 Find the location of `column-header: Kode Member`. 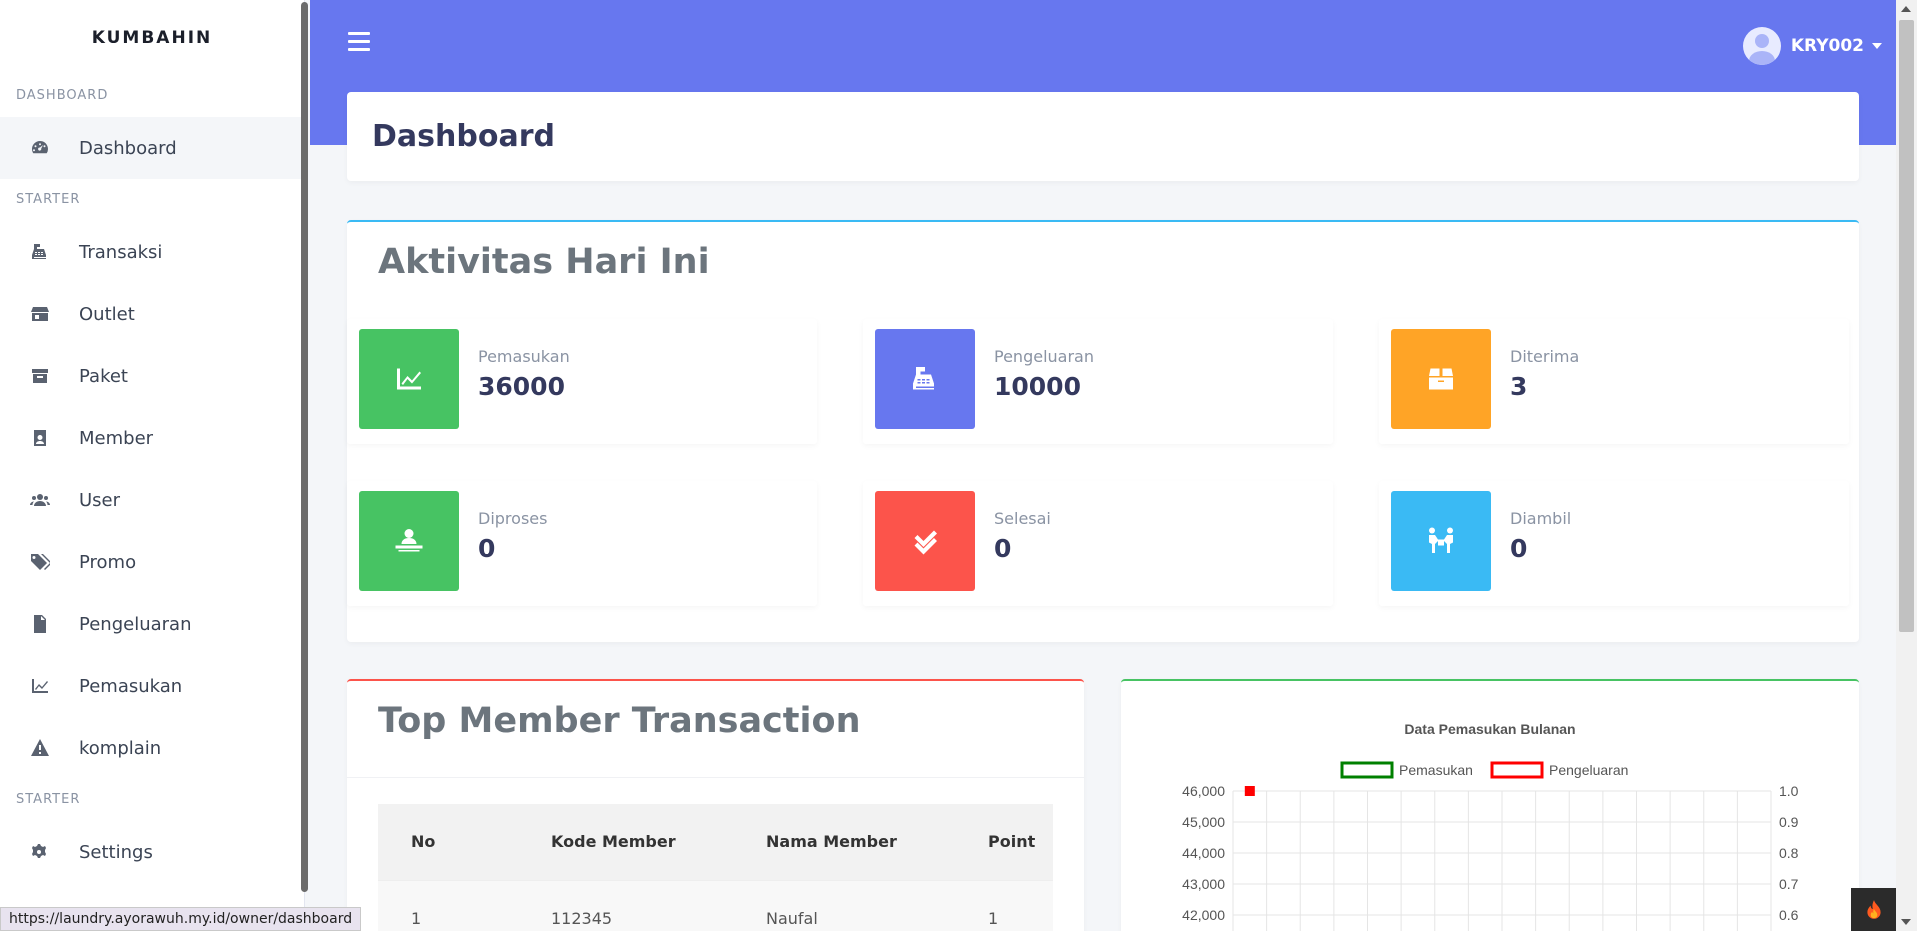

column-header: Kode Member is located at coordinates (625, 842).